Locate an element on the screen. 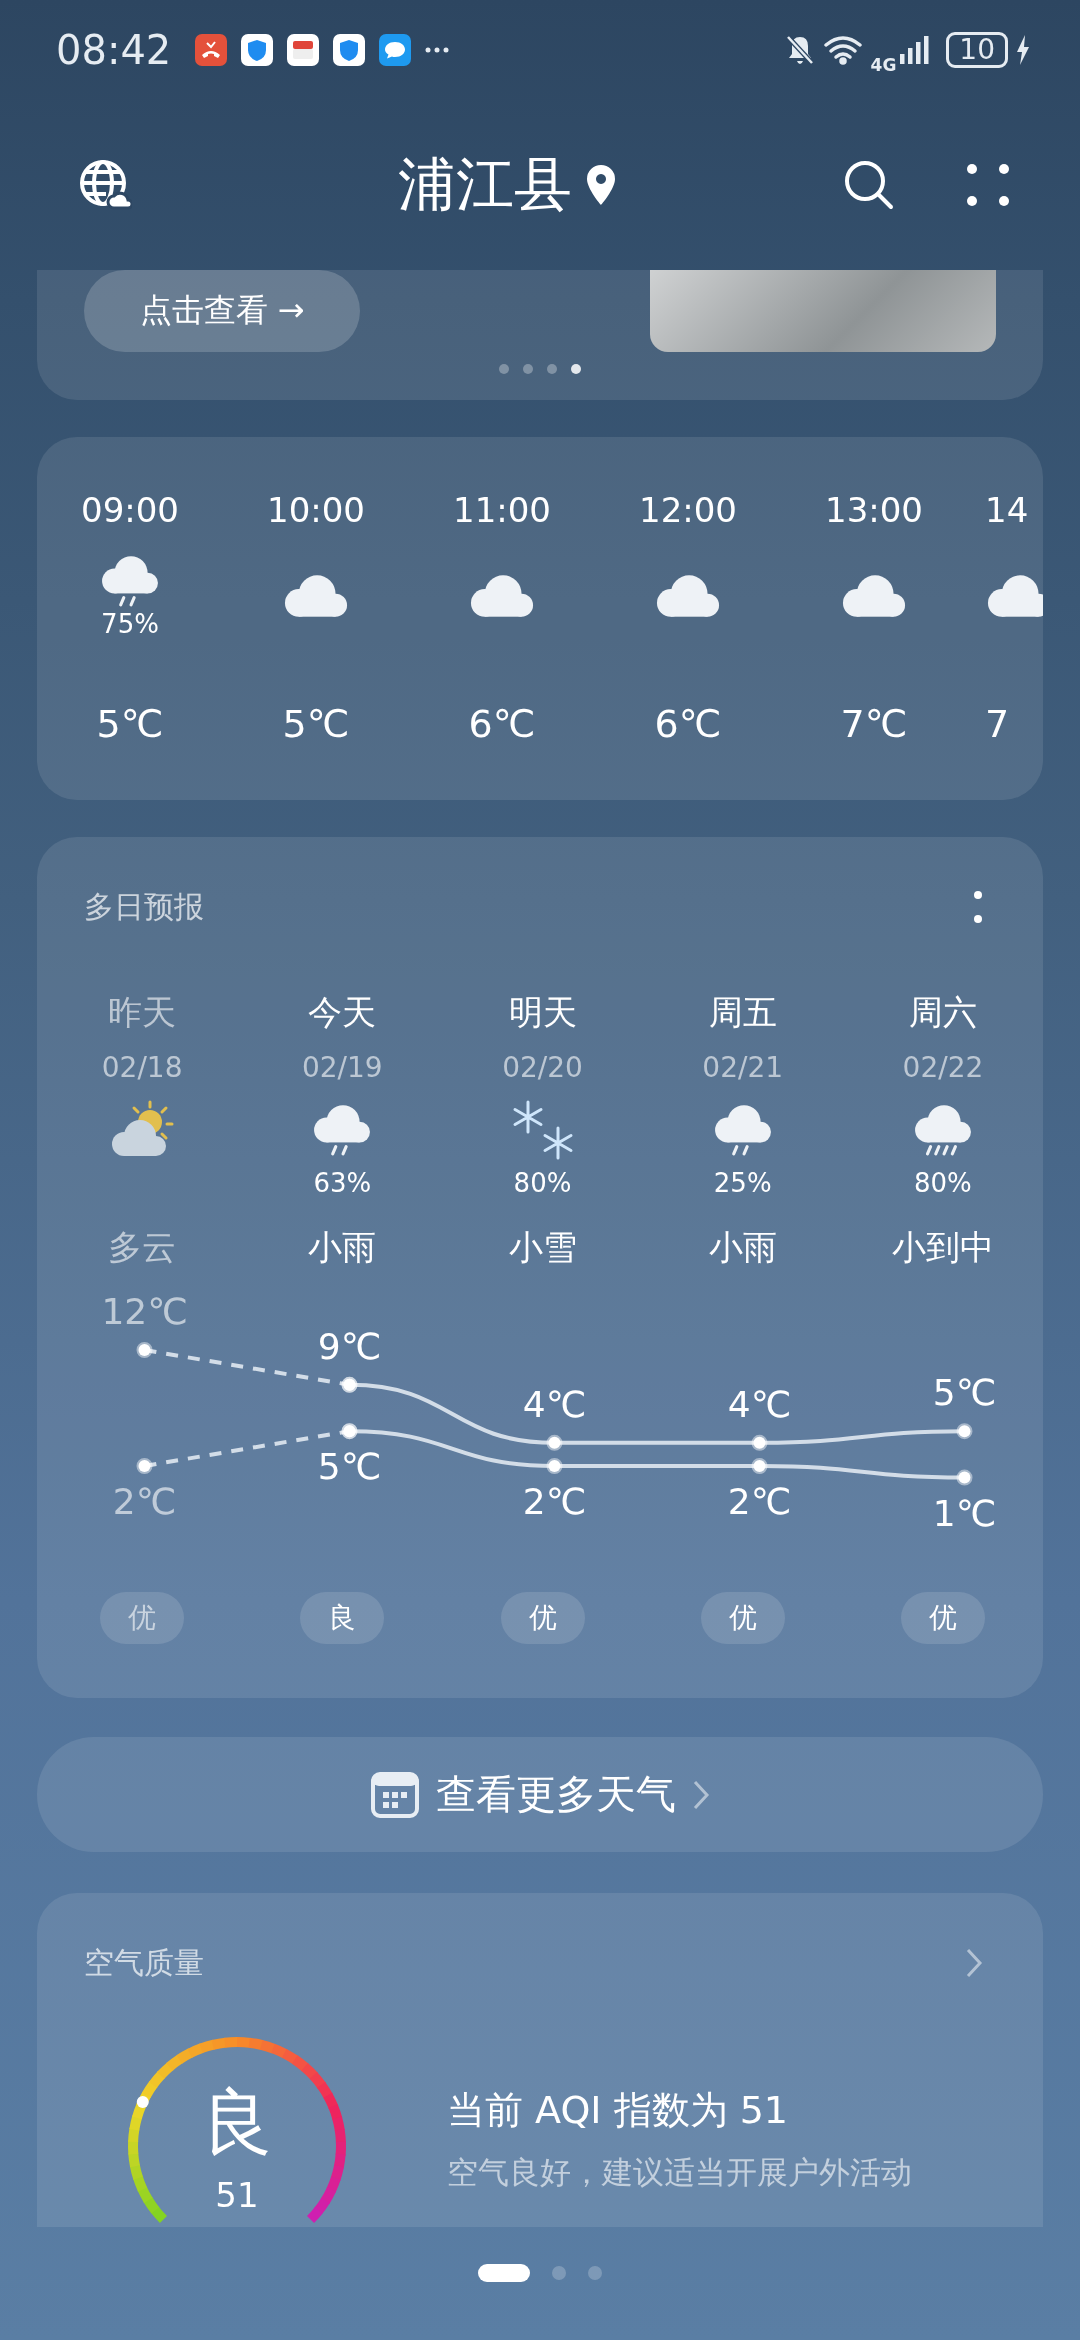 The image size is (1080, 2340). day-name: 周六 is located at coordinates (942, 1012).